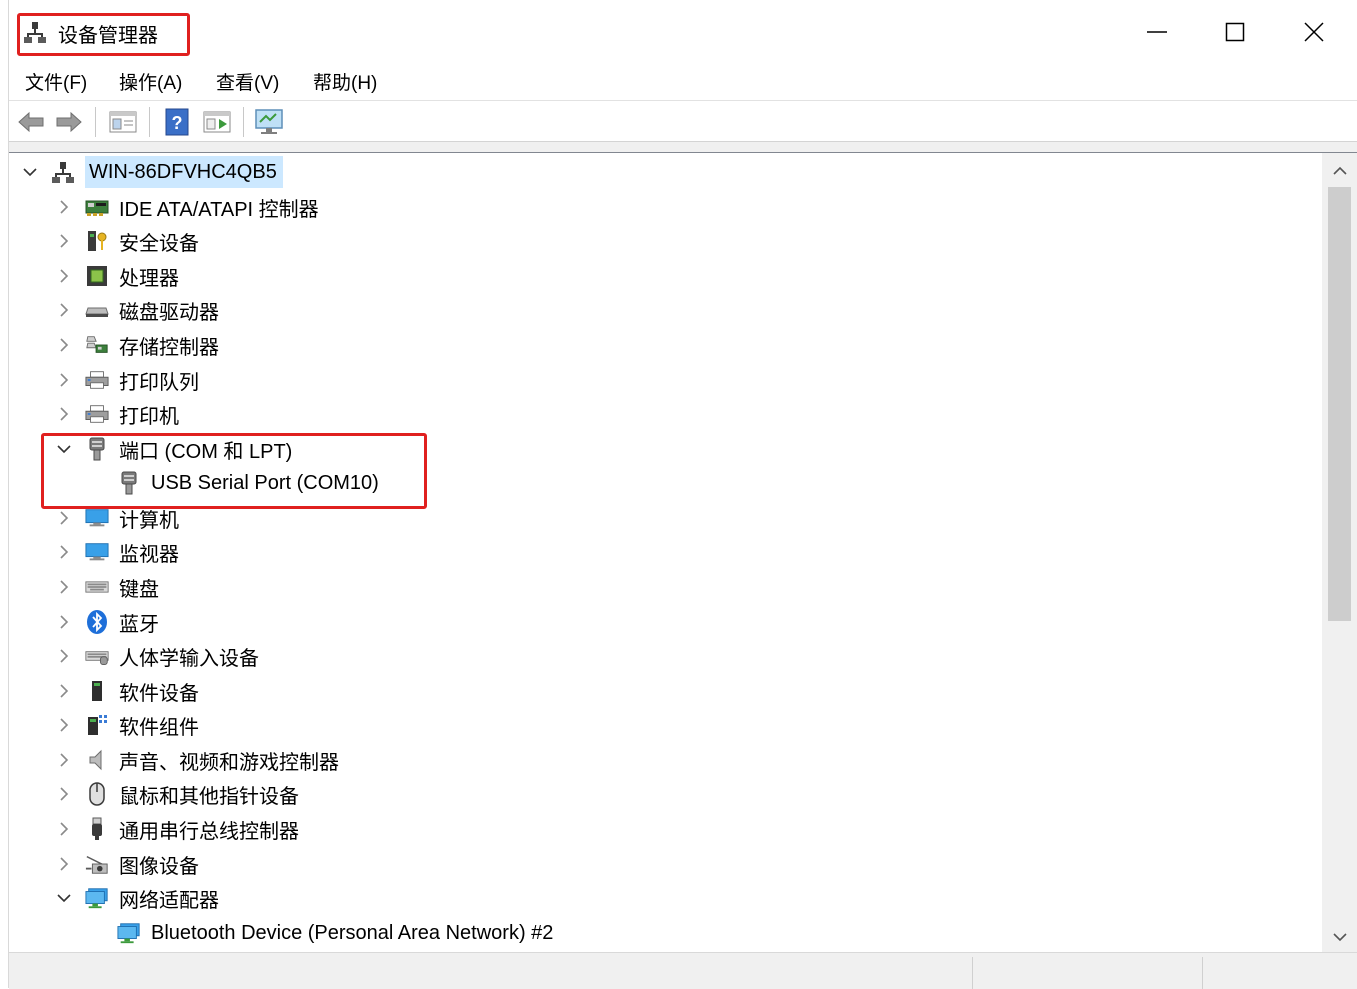 Image resolution: width=1357 pixels, height=989 pixels. What do you see at coordinates (97, 552) in the screenshot?
I see `monitor-icon` at bounding box center [97, 552].